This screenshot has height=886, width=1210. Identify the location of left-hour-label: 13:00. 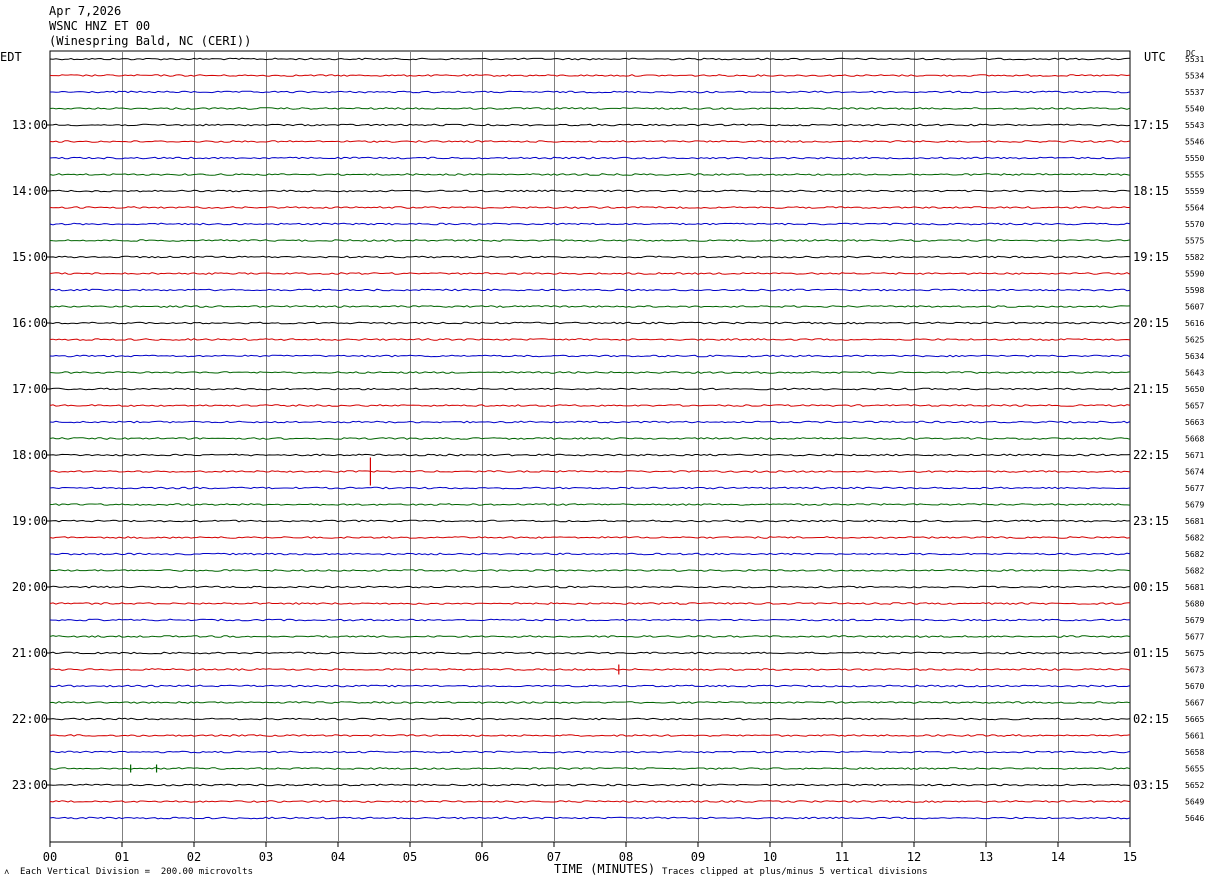
(30, 125).